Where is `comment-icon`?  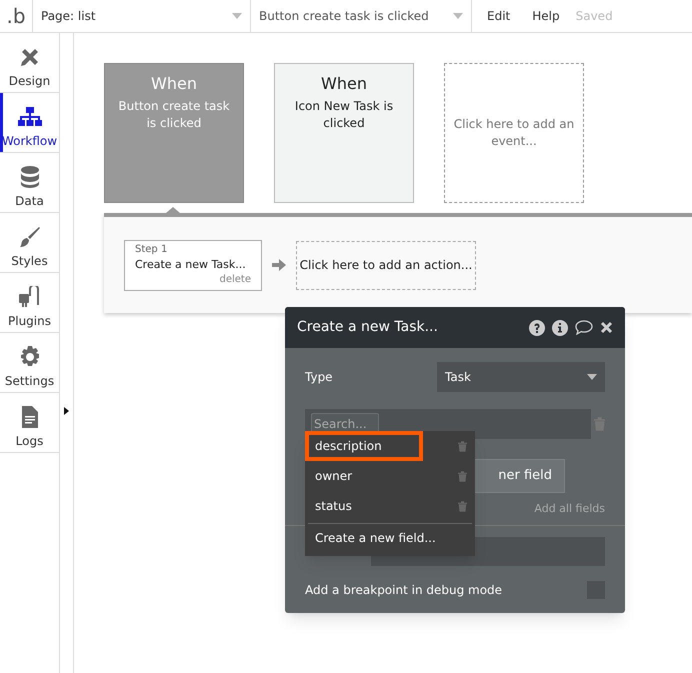 comment-icon is located at coordinates (584, 327).